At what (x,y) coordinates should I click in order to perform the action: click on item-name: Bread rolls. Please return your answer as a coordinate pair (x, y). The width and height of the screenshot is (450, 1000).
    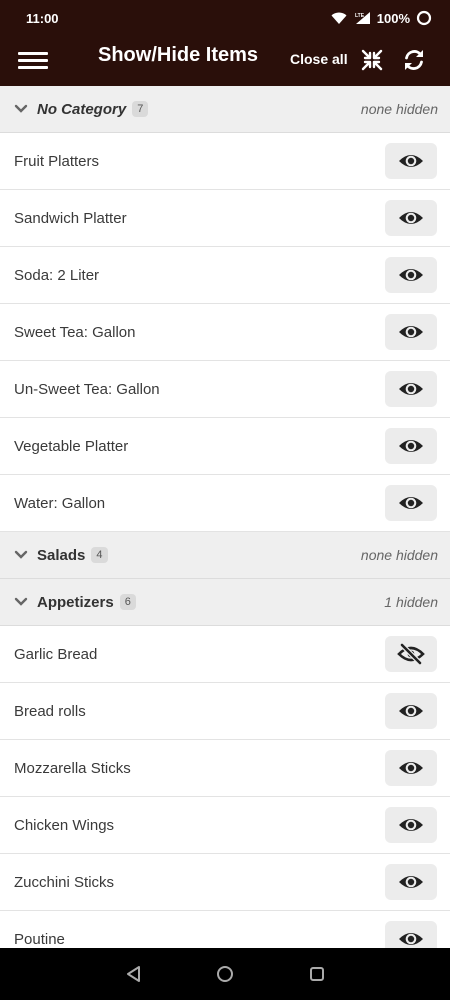
    Looking at the image, I should click on (50, 711).